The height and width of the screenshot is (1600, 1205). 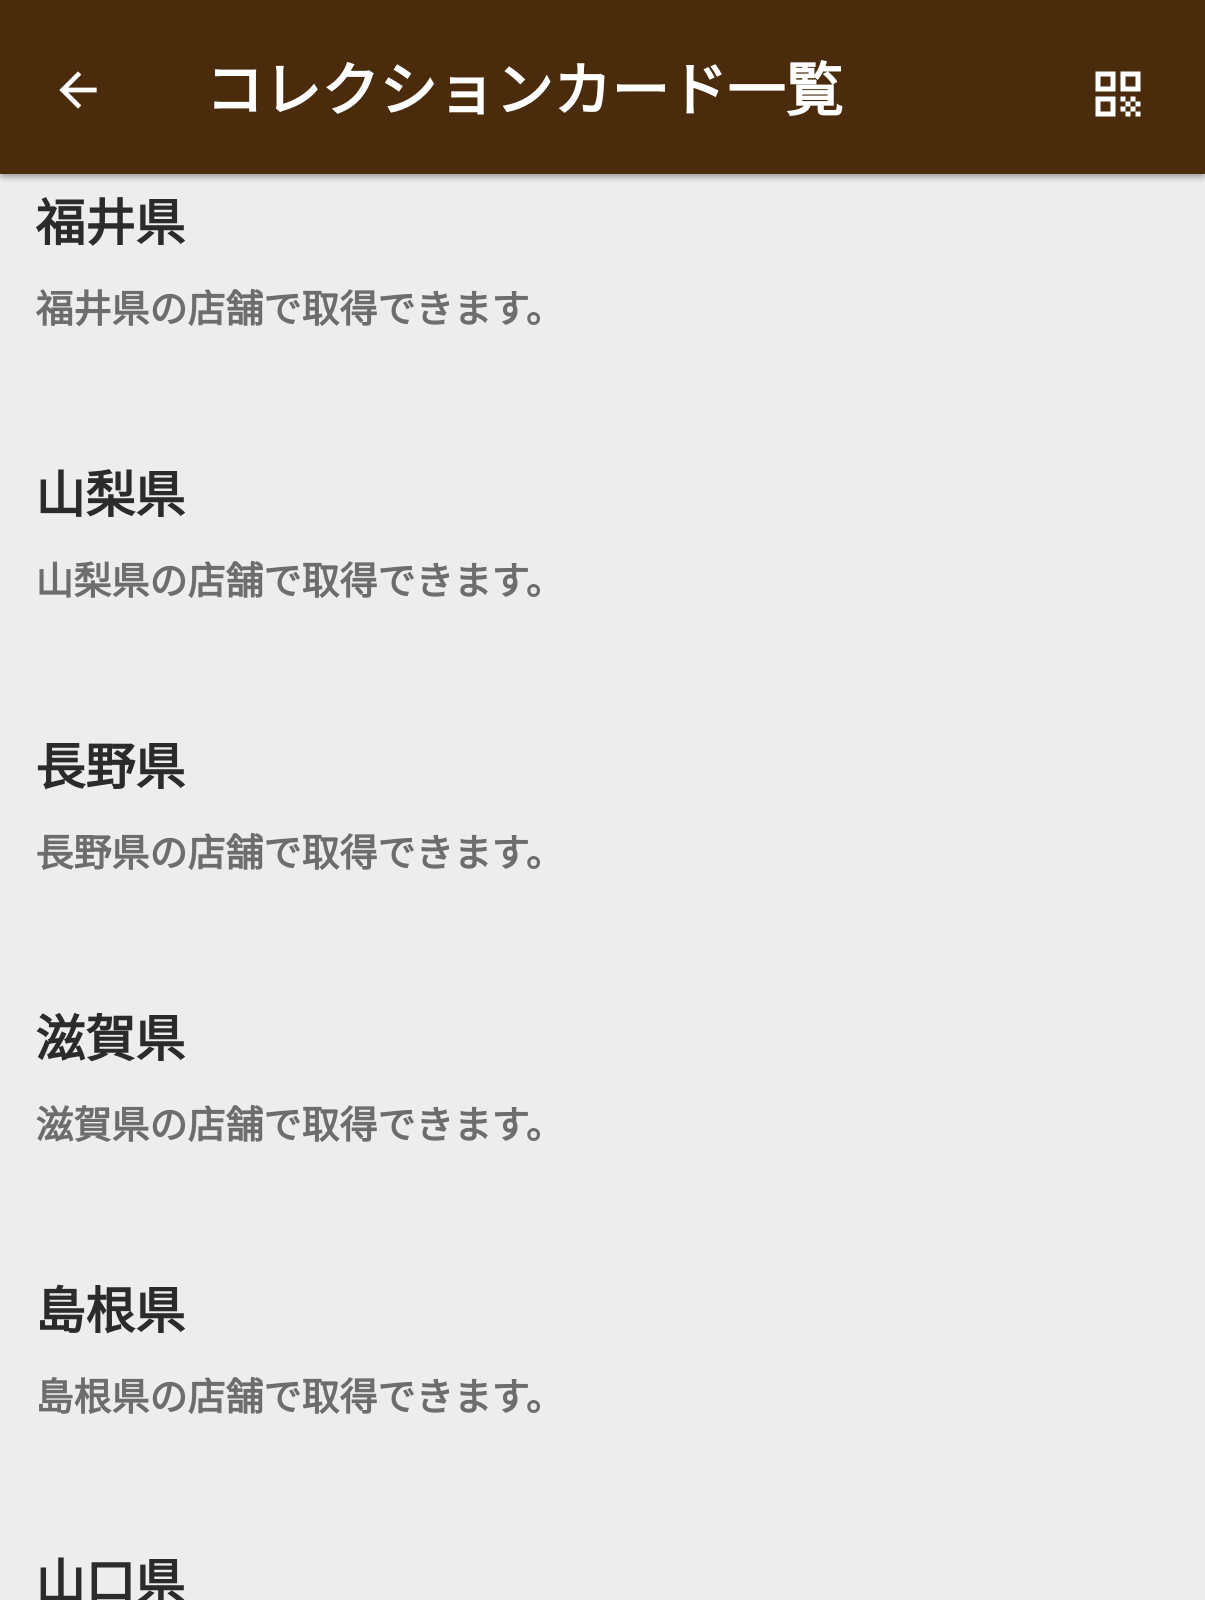 I want to click on page-title: コレクションカード一覧, so click(x=525, y=90).